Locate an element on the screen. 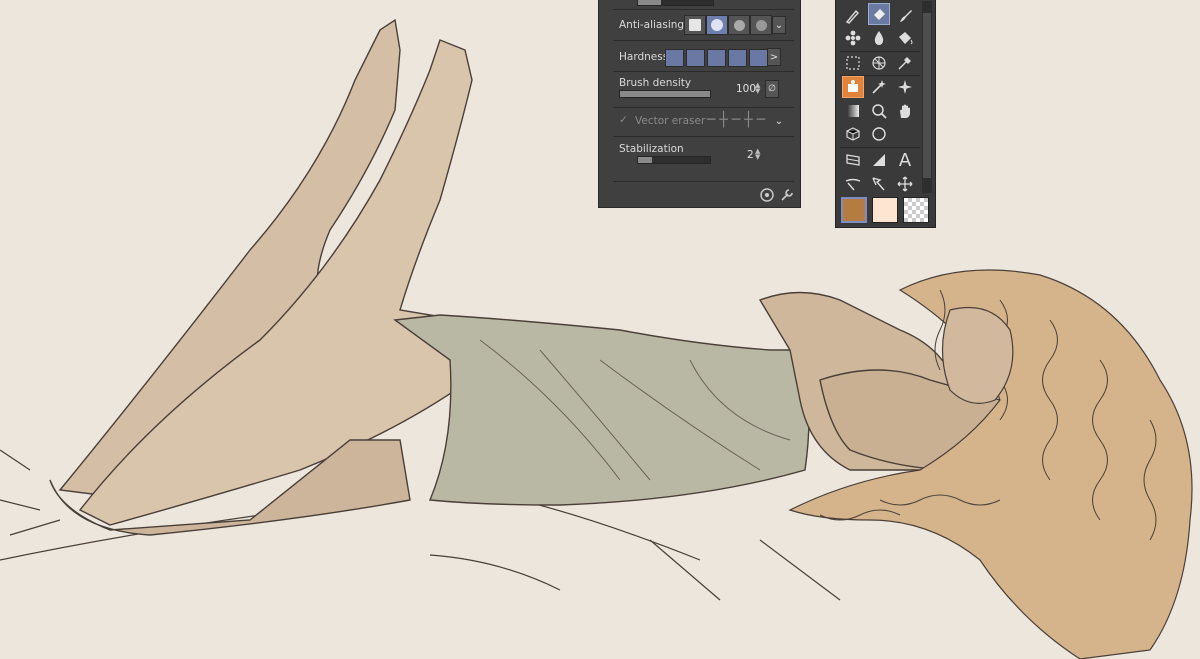  figure-tool is located at coordinates (879, 134).